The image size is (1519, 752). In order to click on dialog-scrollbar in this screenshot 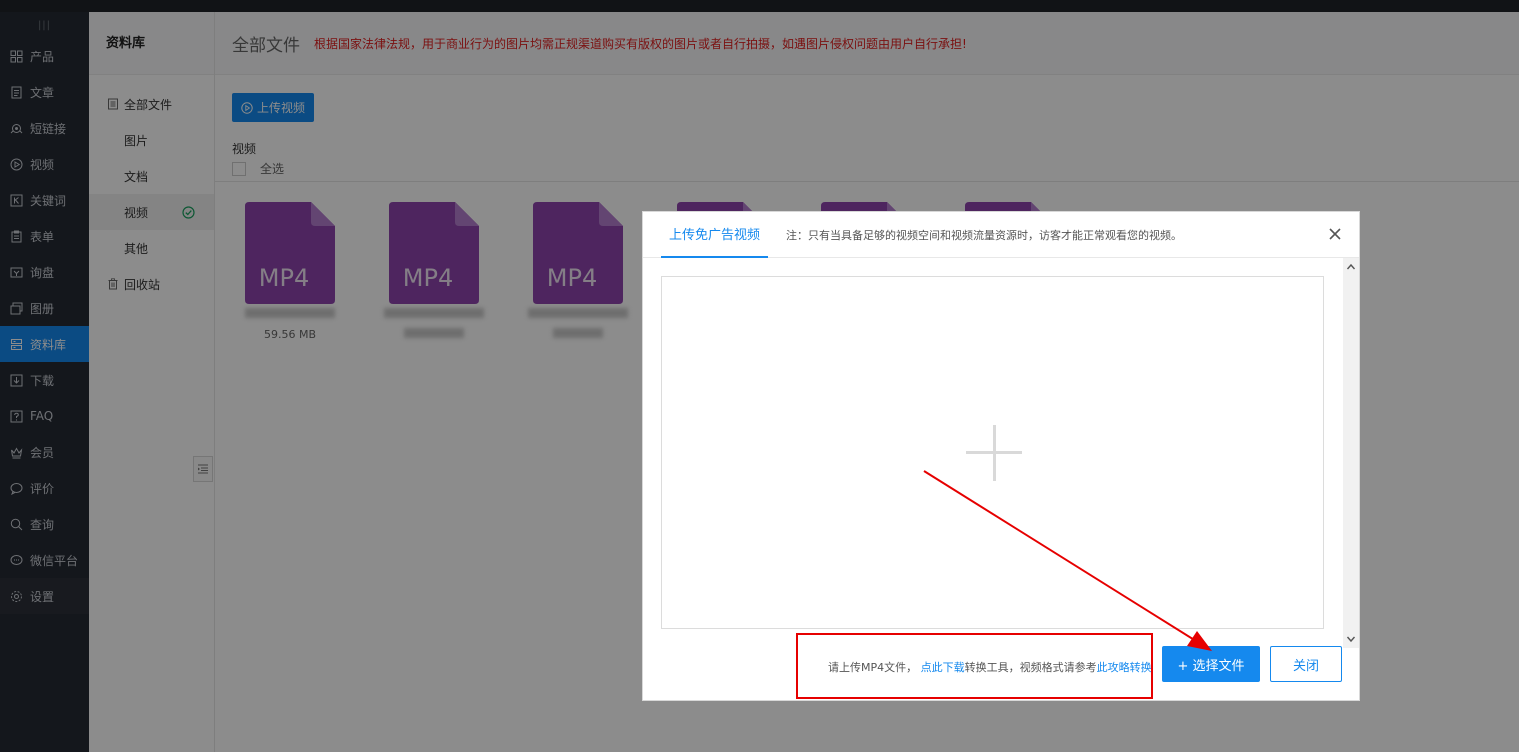, I will do `click(1351, 453)`.